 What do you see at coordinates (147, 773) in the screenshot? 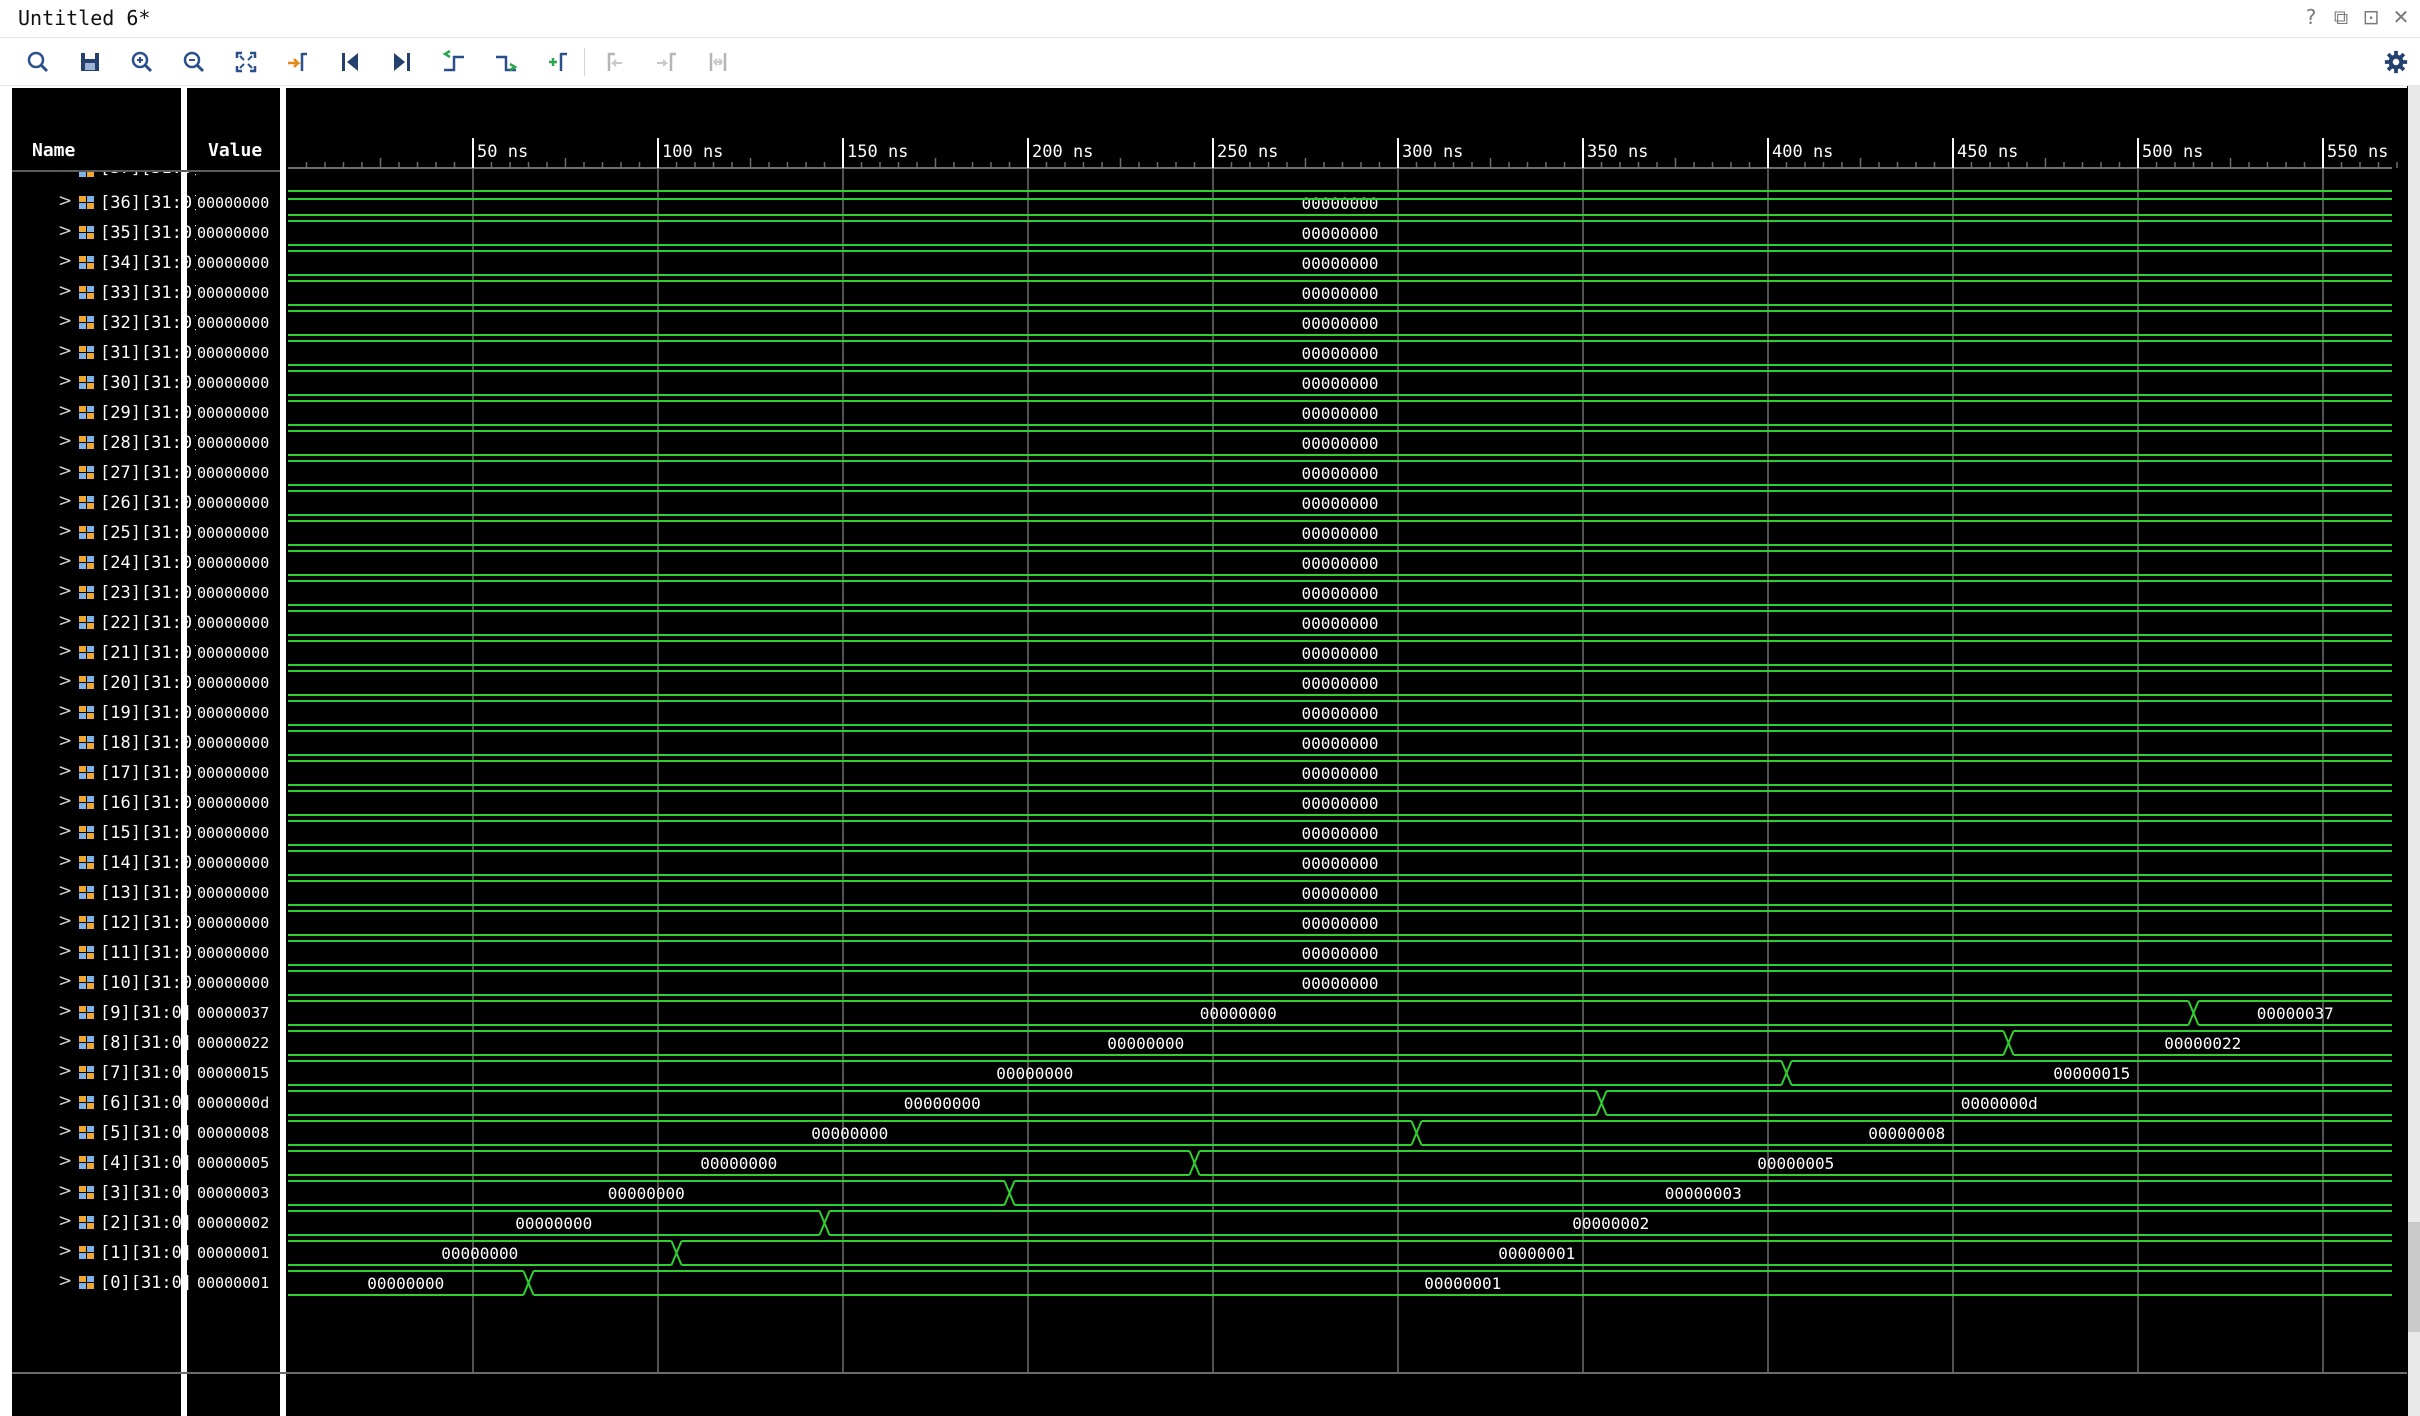
I see `signal-row: > [17][31:0] 00000000` at bounding box center [147, 773].